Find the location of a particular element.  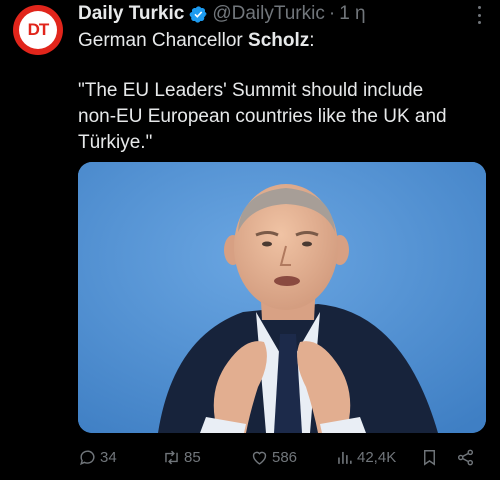

share-button is located at coordinates (465, 457).